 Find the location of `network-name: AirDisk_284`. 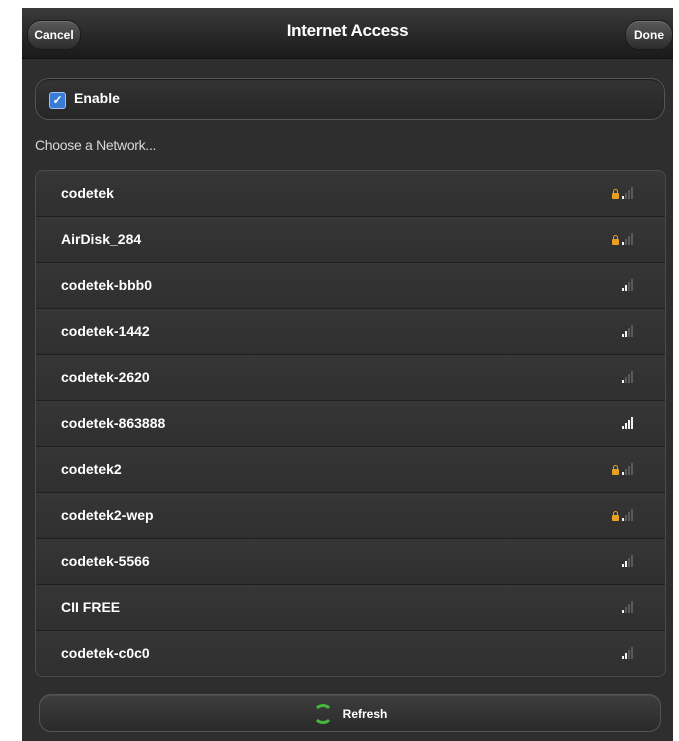

network-name: AirDisk_284 is located at coordinates (101, 239).